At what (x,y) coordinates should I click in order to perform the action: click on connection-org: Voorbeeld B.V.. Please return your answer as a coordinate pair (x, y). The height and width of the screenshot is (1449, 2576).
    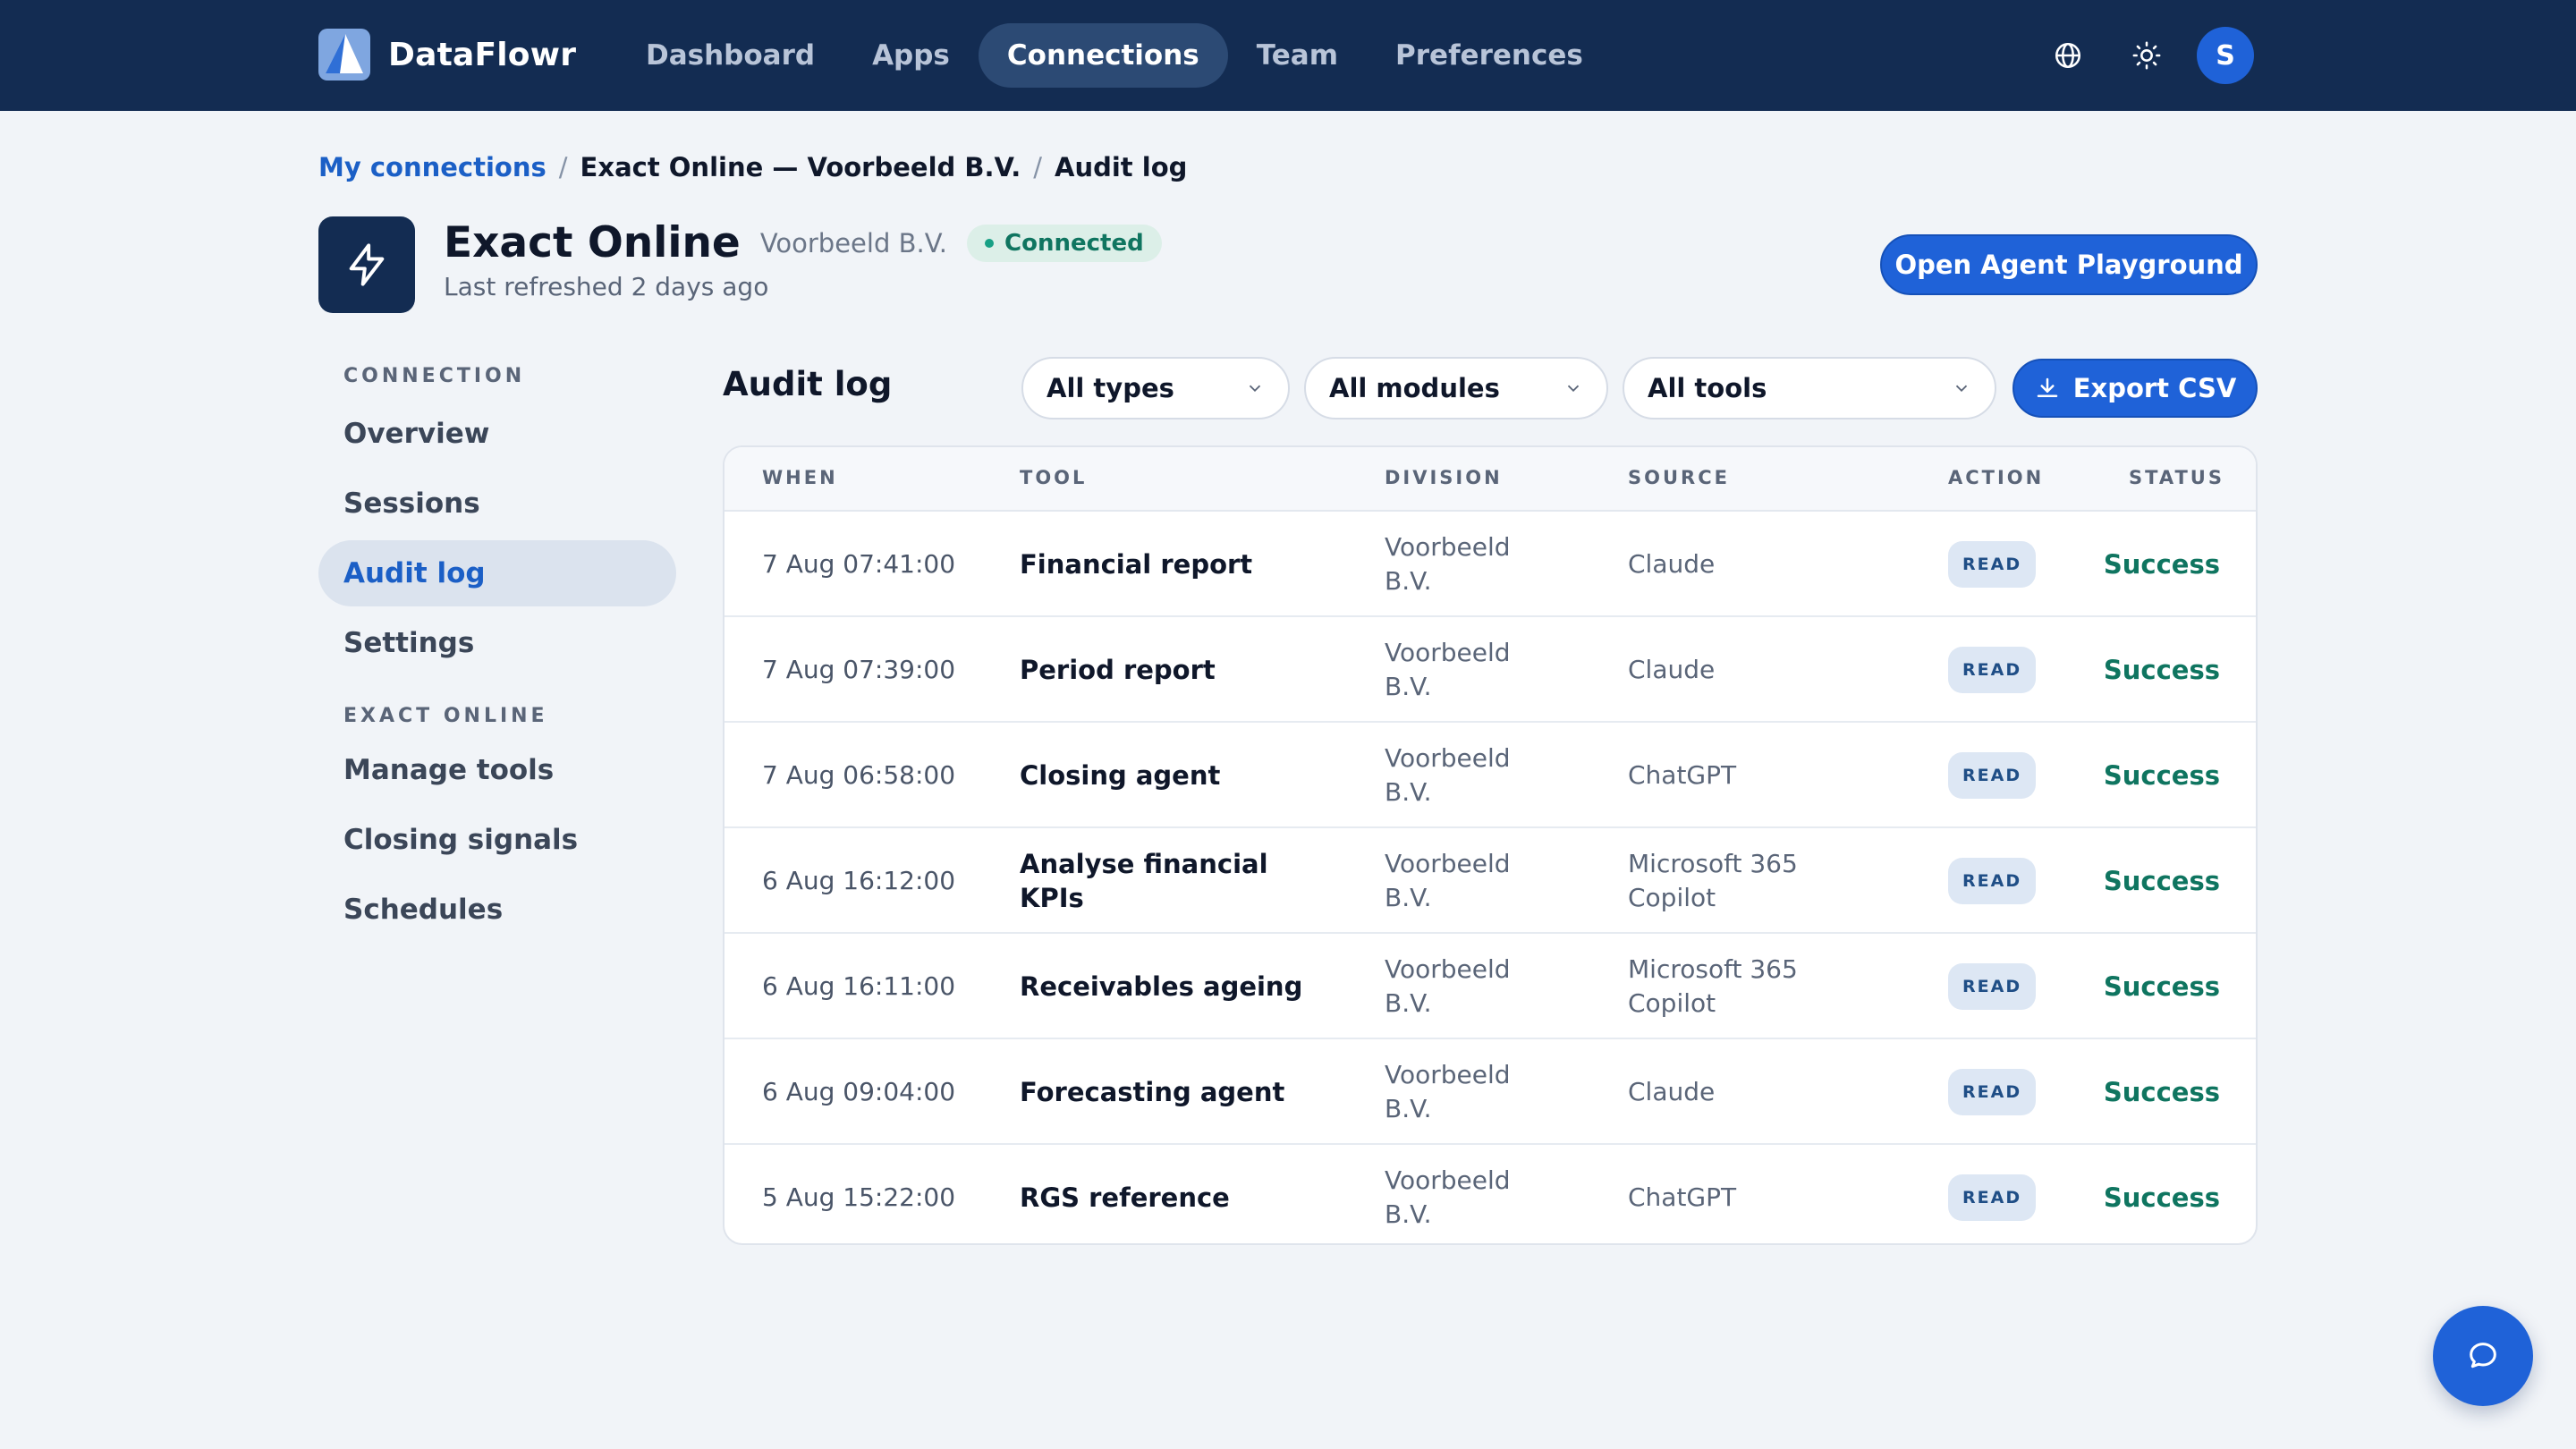
    Looking at the image, I should click on (853, 242).